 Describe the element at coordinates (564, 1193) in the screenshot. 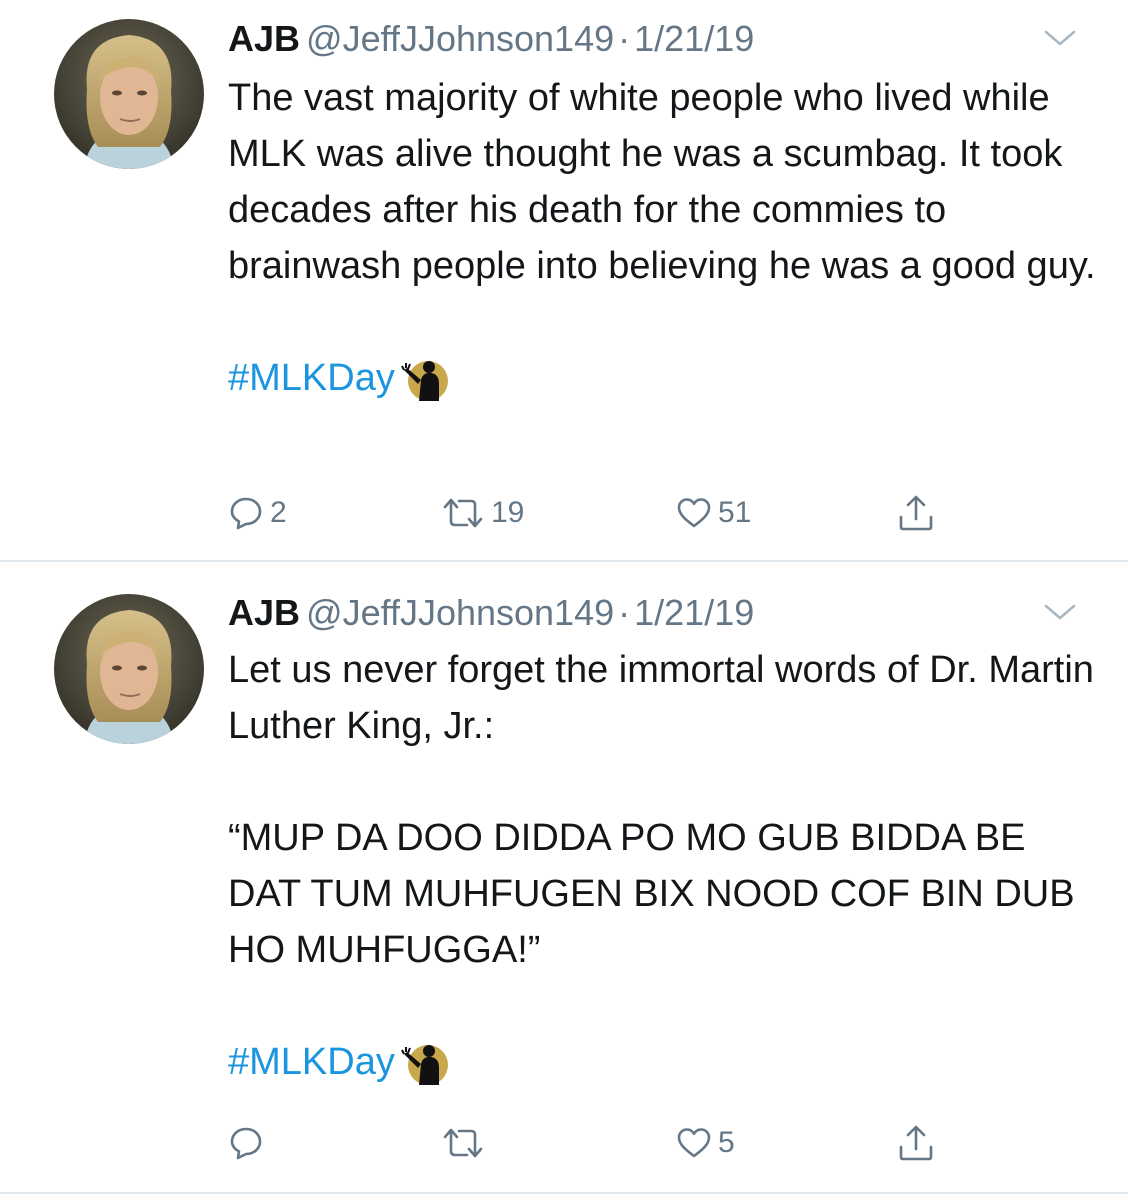

I see `tweet-divider` at that location.